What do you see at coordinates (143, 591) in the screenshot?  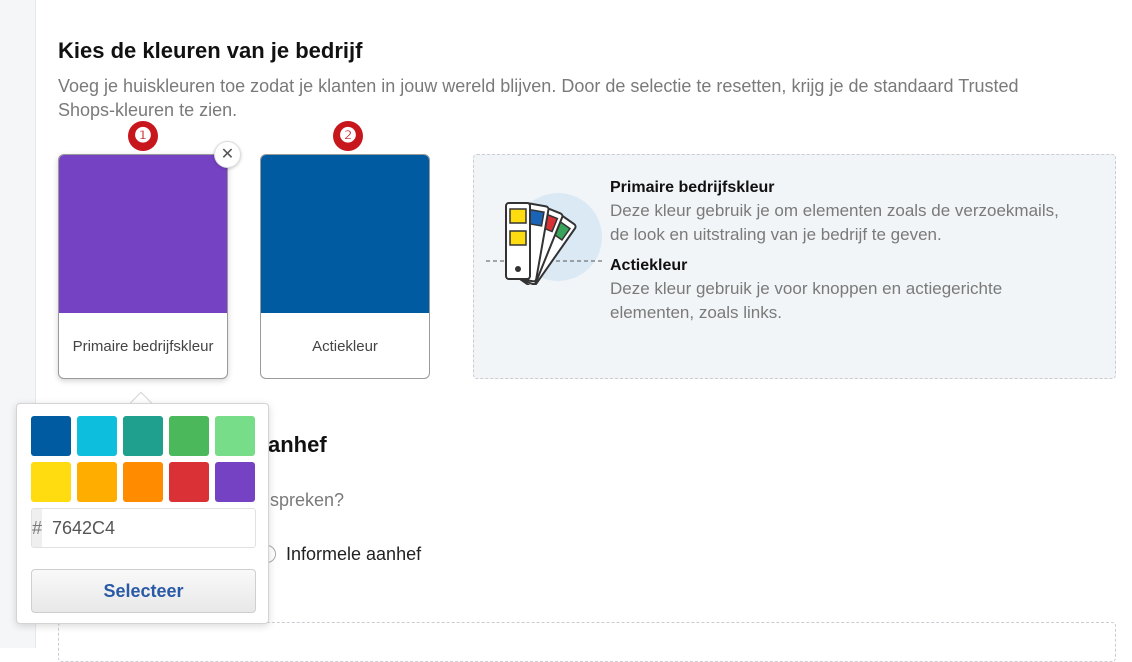 I see `select-button: Selecteer` at bounding box center [143, 591].